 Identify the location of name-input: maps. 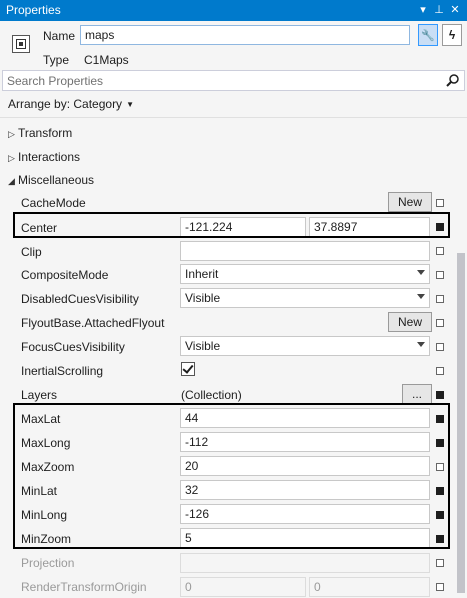
(245, 35).